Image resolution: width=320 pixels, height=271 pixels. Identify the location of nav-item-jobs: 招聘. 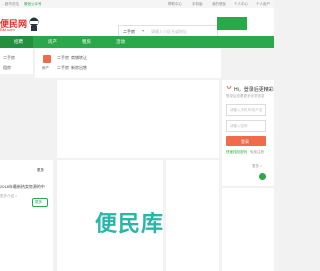
(18, 42).